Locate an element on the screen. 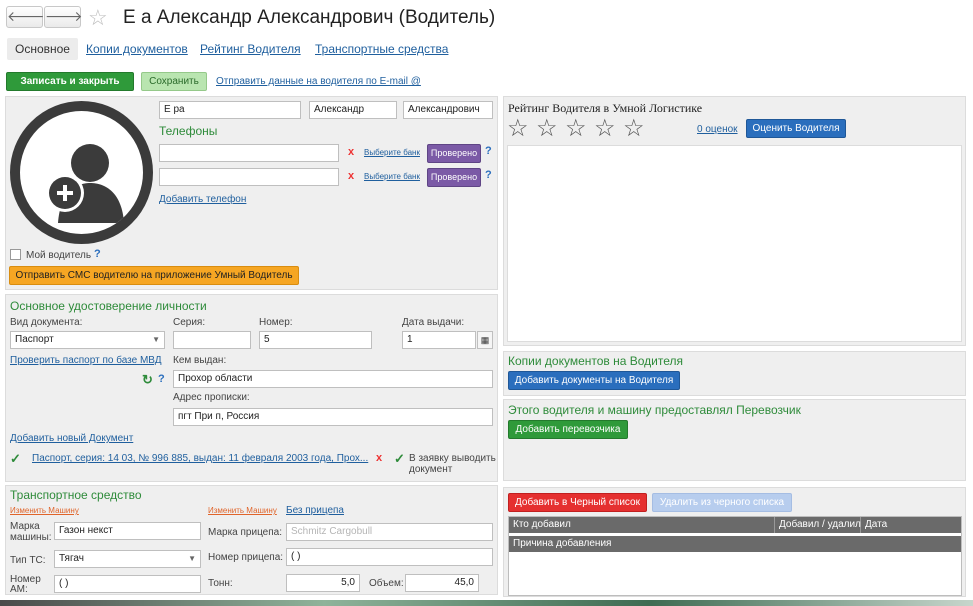  rating-star-2-icon: ☆ is located at coordinates (547, 129).